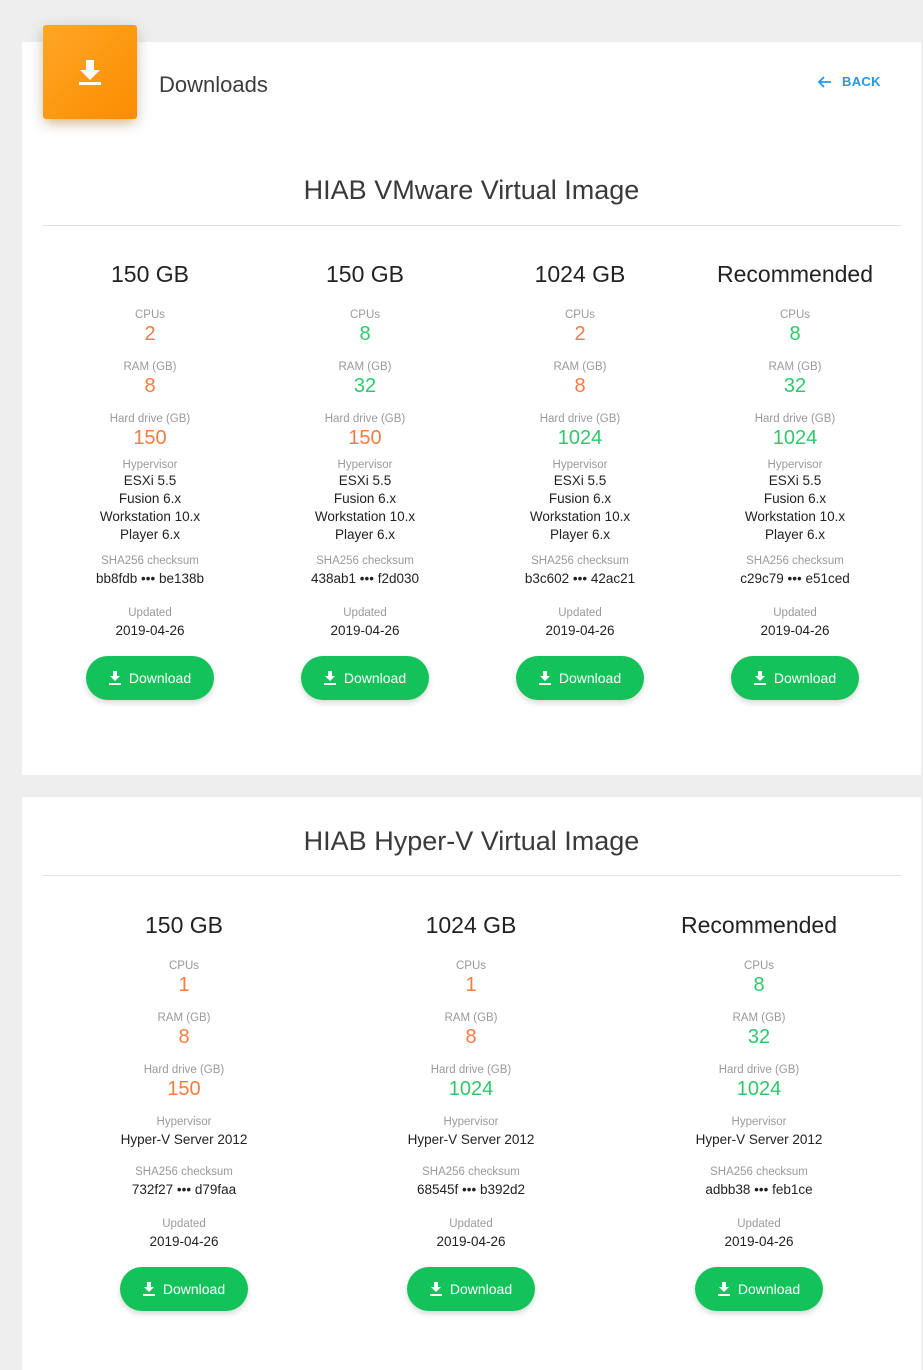  Describe the element at coordinates (580, 578) in the screenshot. I see `sha-value: b3c602 ••• 42ac21` at that location.